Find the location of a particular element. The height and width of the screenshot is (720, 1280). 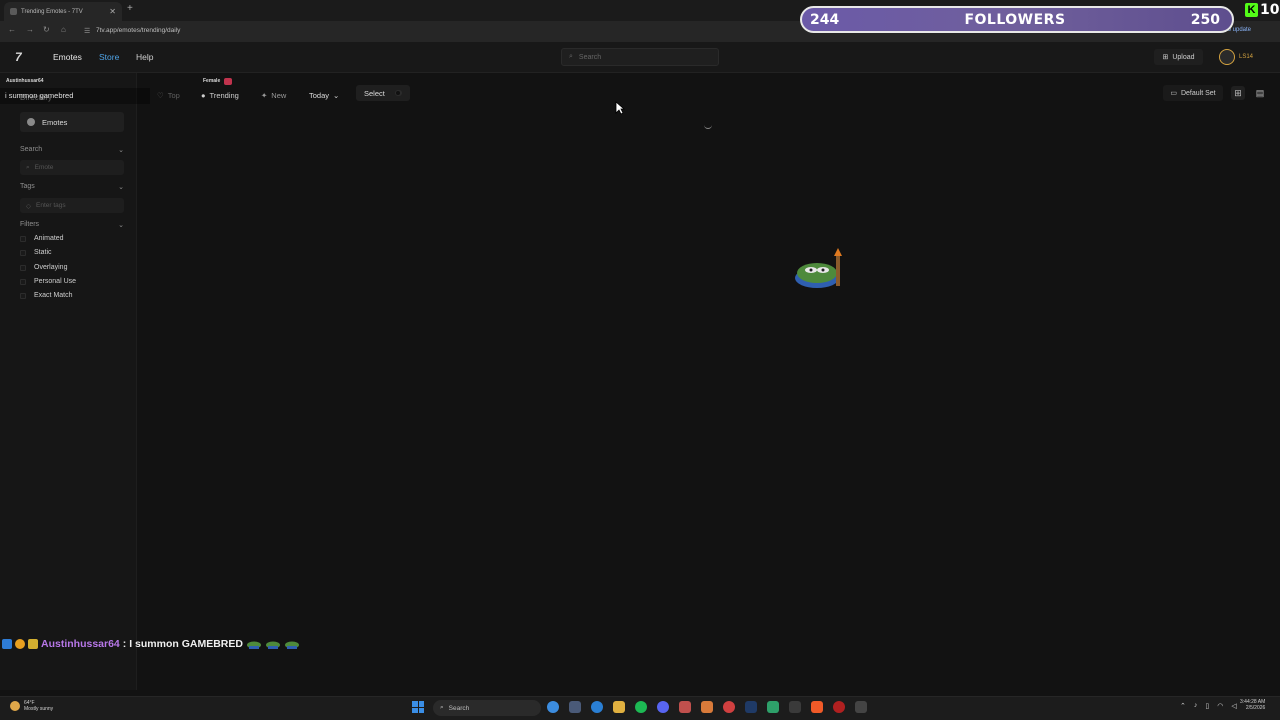

upload-label: Upload is located at coordinates (1183, 57).